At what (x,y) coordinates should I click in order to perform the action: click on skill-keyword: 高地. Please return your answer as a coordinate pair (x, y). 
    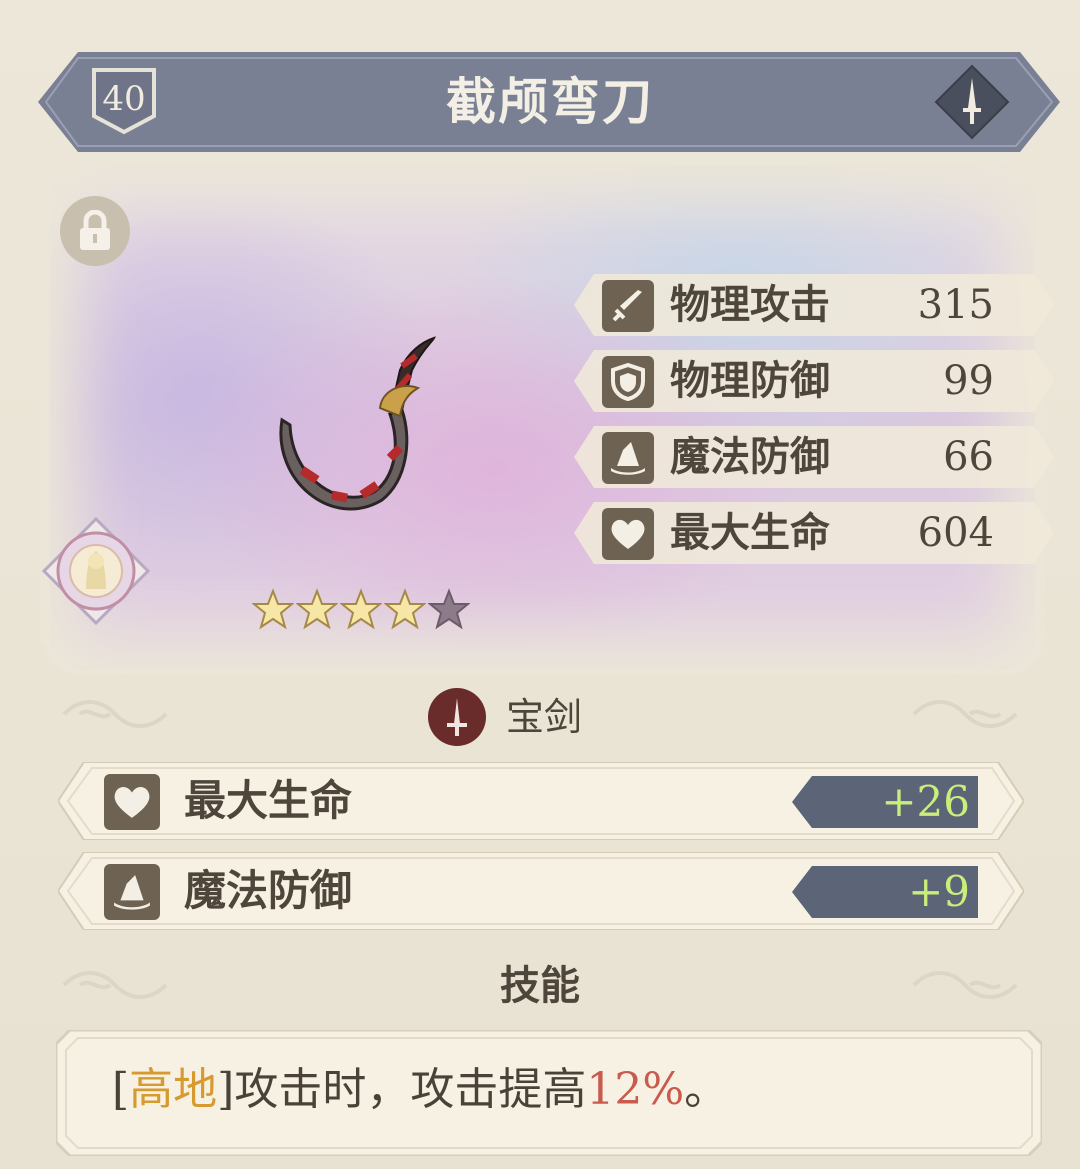
    Looking at the image, I should click on (173, 1089).